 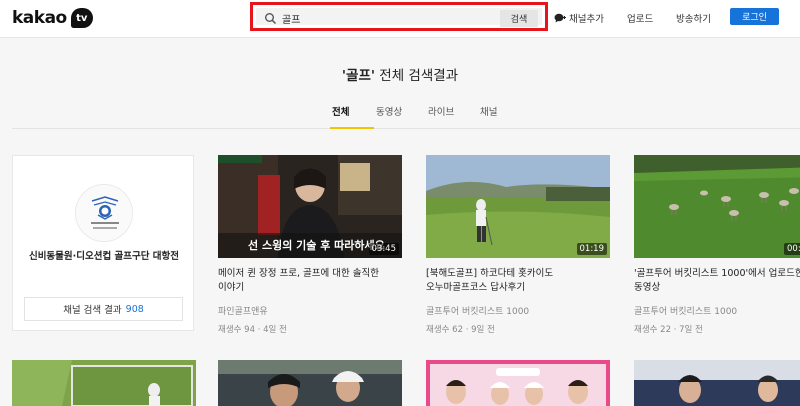 I want to click on video-age: 7일 전, so click(x=691, y=330).